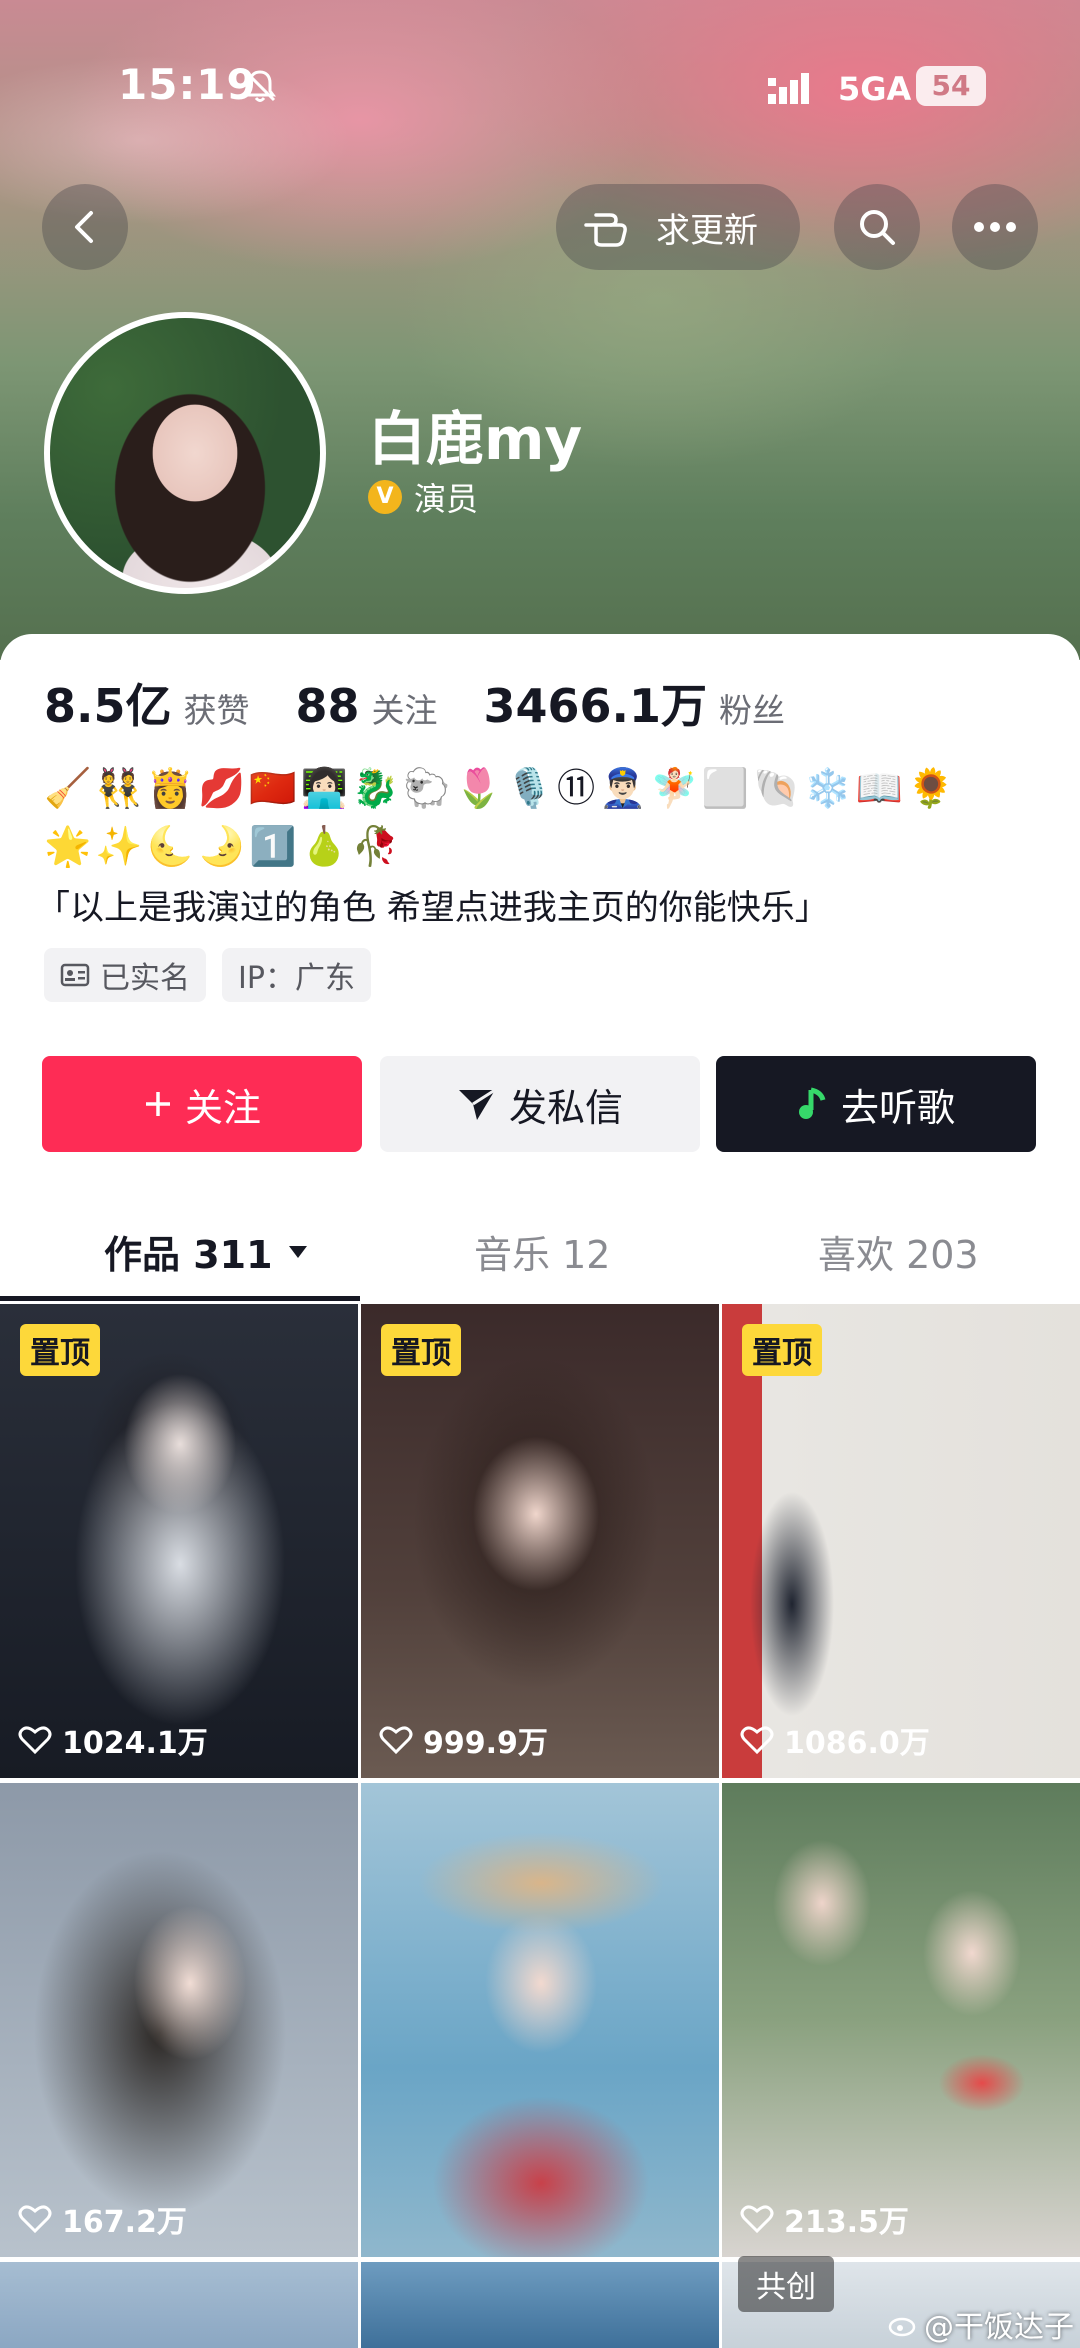  What do you see at coordinates (135, 1743) in the screenshot?
I see `like-count-value: 1024.1万` at bounding box center [135, 1743].